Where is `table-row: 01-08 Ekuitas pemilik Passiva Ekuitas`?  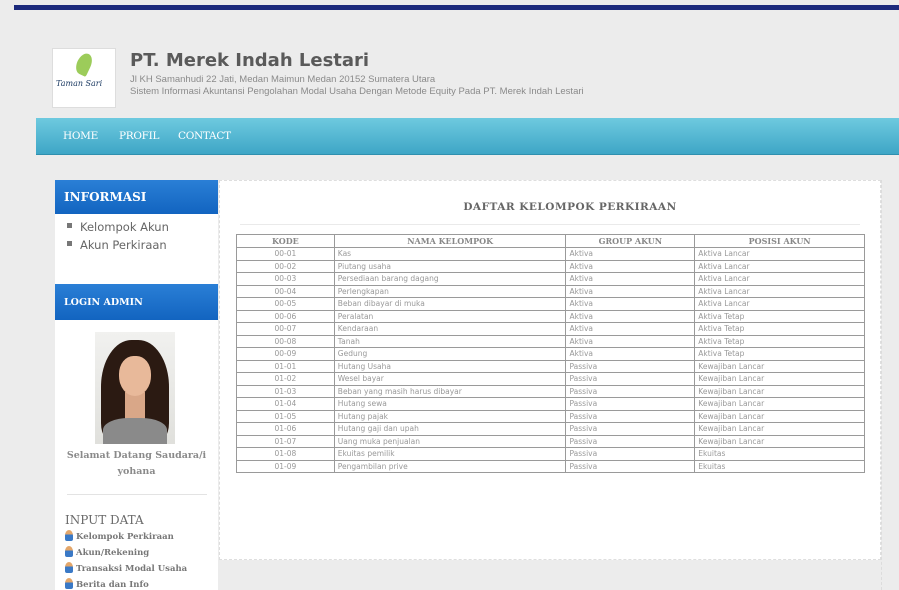 table-row: 01-08 Ekuitas pemilik Passiva Ekuitas is located at coordinates (550, 454).